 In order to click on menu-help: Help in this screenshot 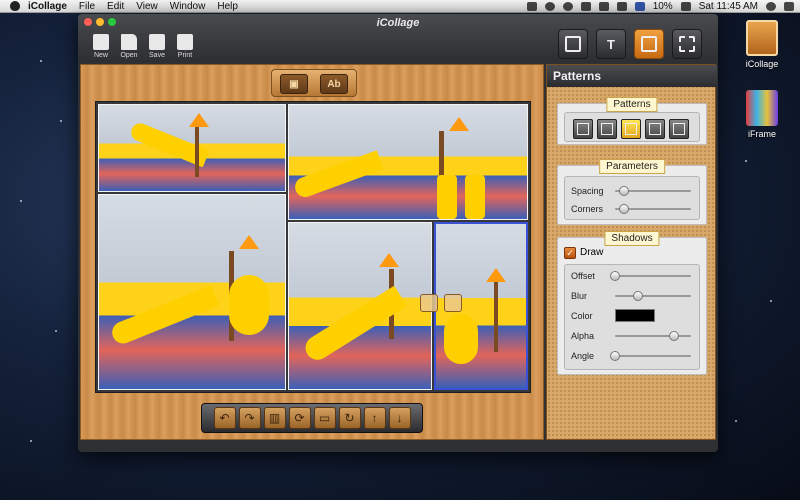, I will do `click(227, 6)`.